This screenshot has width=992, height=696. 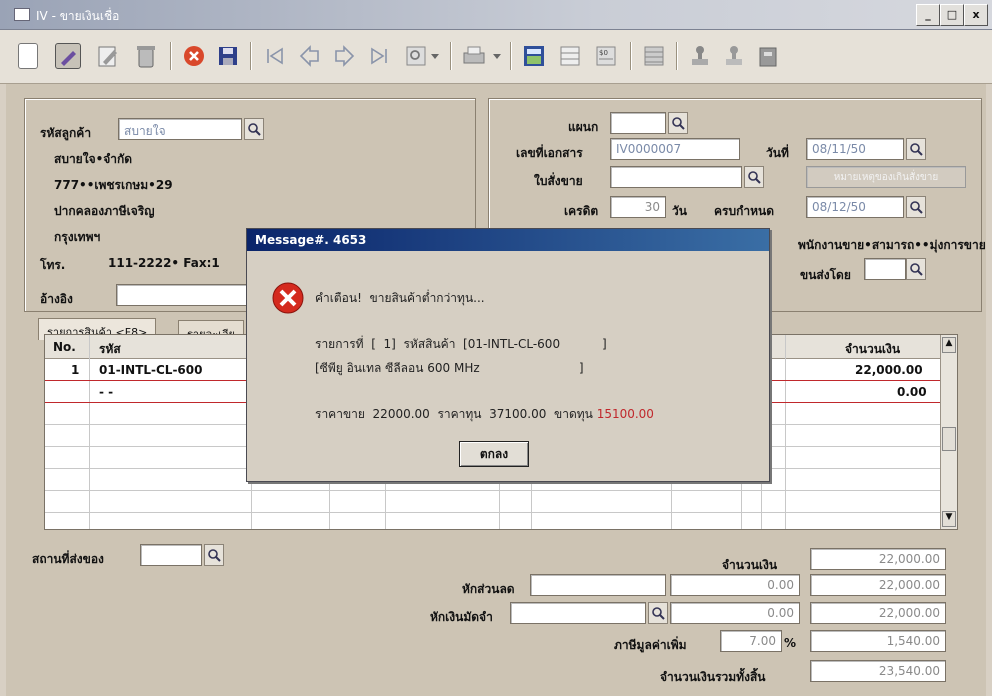 What do you see at coordinates (182, 295) in the screenshot?
I see `reference-field` at bounding box center [182, 295].